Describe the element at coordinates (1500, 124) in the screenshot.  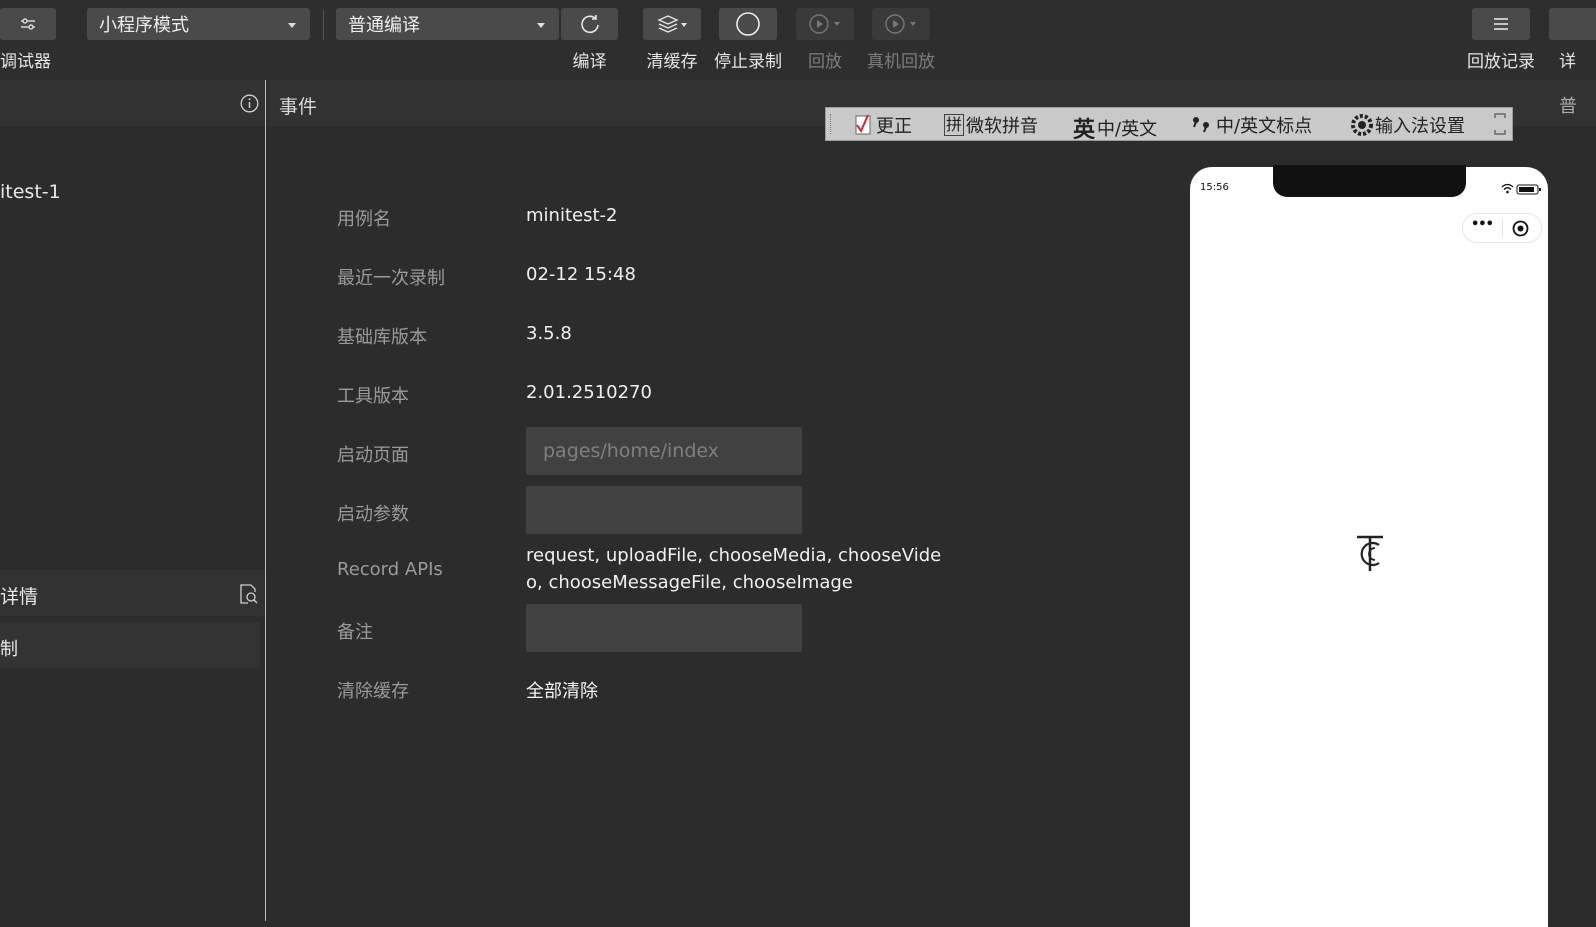
I see `expand-icon` at that location.